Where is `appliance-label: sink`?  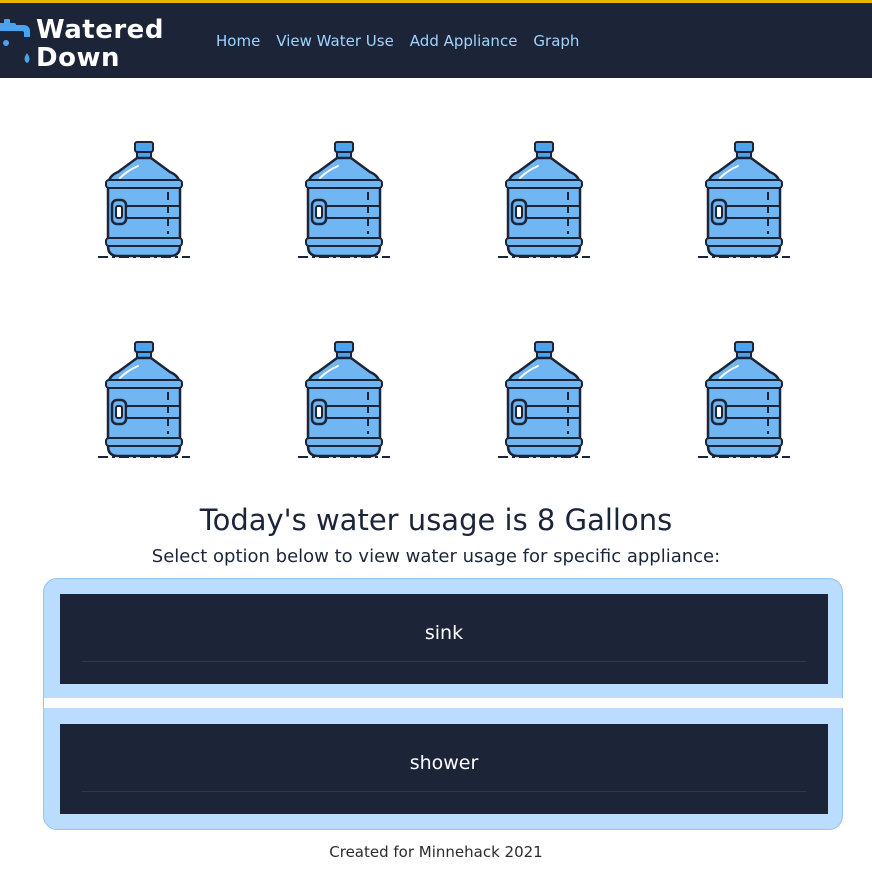 appliance-label: sink is located at coordinates (444, 633).